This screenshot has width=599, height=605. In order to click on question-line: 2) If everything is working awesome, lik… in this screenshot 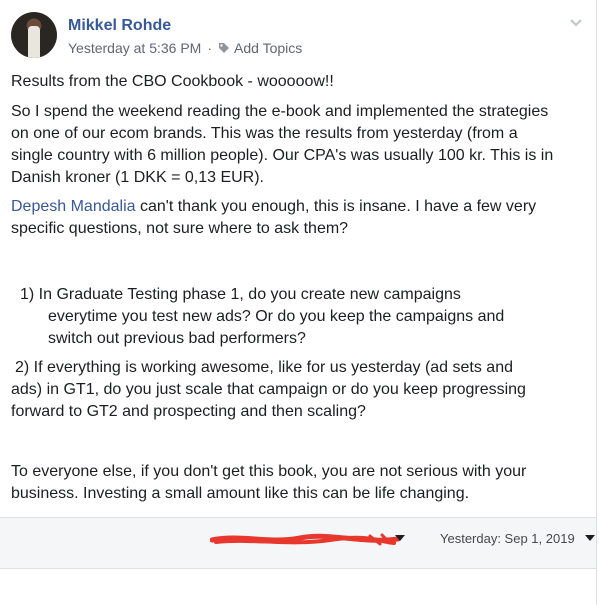, I will do `click(264, 367)`.